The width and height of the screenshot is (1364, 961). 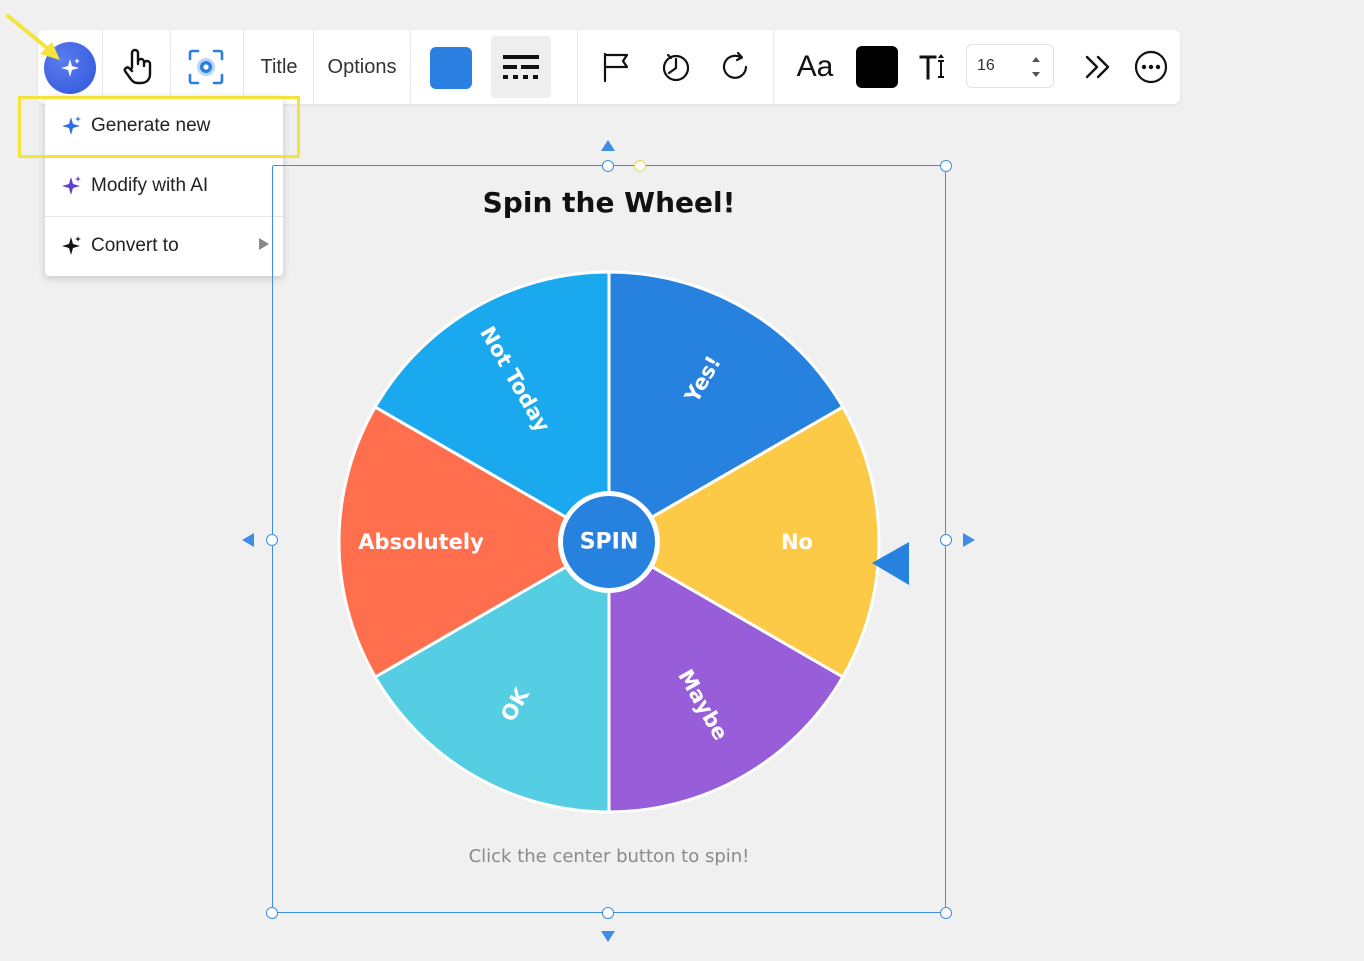 I want to click on wheel-segment-label: Absolutely, so click(x=421, y=542).